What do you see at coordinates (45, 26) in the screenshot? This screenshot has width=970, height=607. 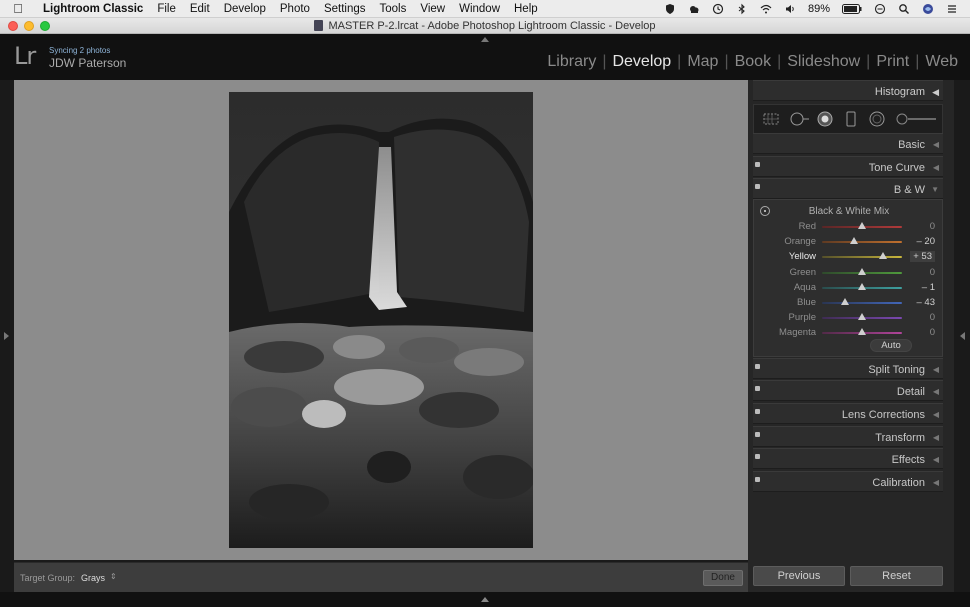 I see `zoom-window-button` at bounding box center [45, 26].